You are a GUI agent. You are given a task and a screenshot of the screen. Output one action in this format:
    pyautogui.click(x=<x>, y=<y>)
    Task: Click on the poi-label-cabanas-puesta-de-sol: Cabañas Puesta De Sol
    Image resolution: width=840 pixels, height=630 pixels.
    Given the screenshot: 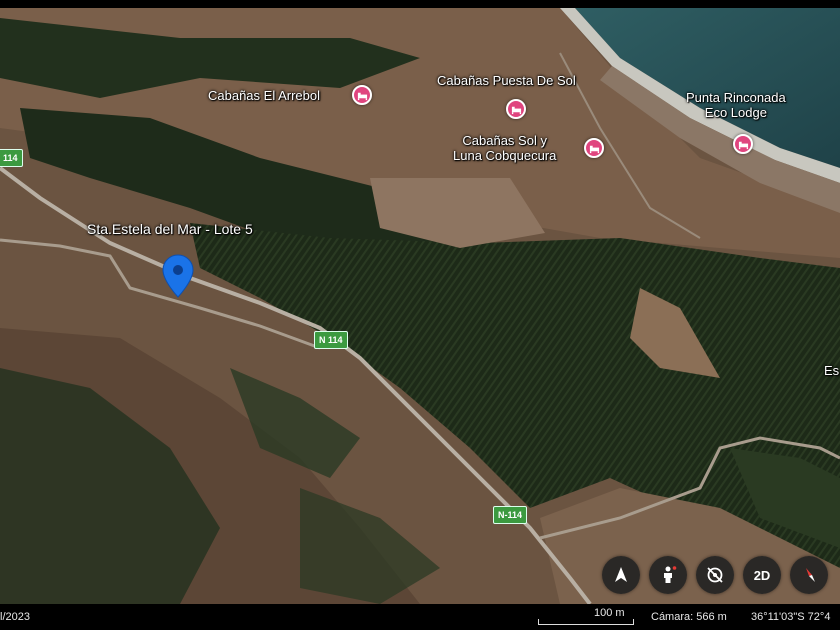 What is the action you would take?
    pyautogui.click(x=506, y=80)
    